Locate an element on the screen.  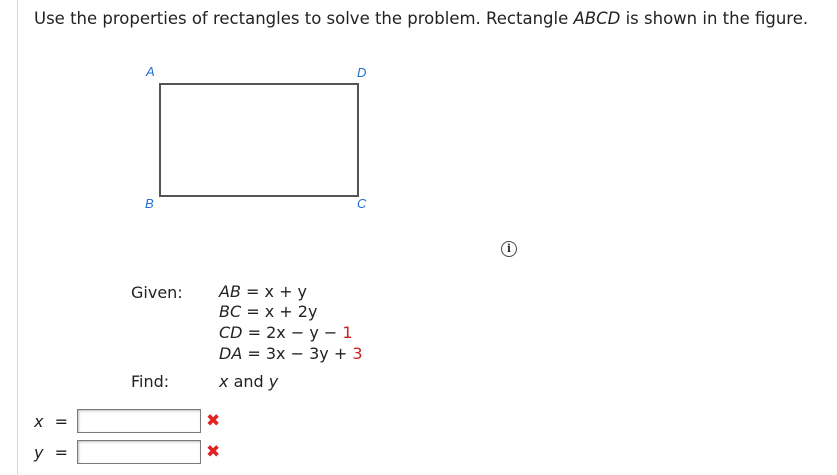
given-label: Given: is located at coordinates (157, 292).